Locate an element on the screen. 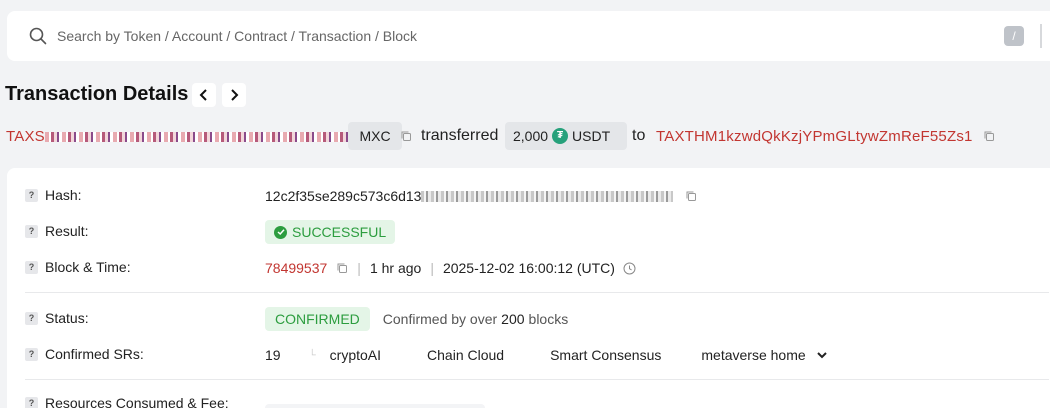 This screenshot has width=1050, height=408. prev-transaction-button is located at coordinates (204, 95).